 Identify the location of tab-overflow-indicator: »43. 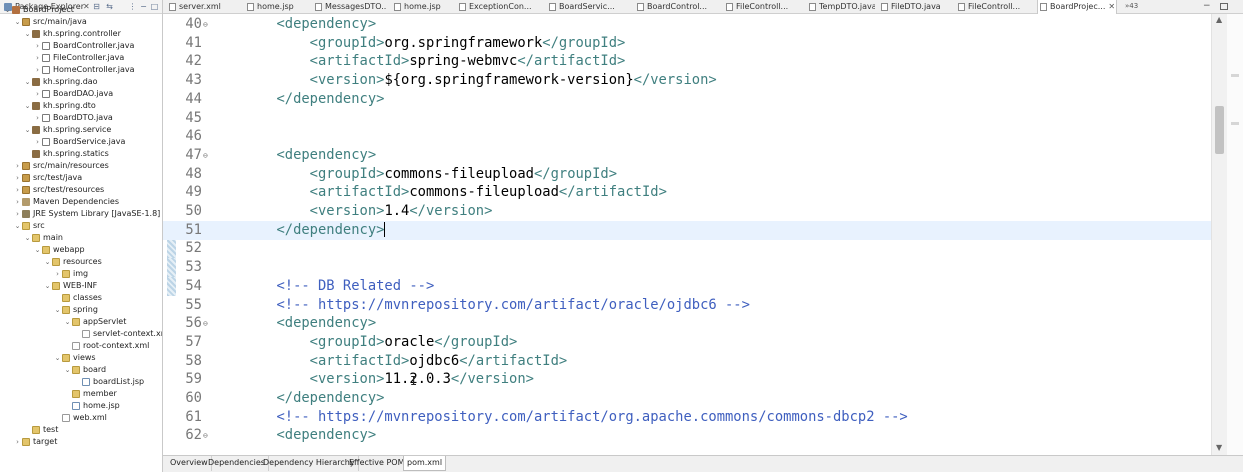
(1131, 7).